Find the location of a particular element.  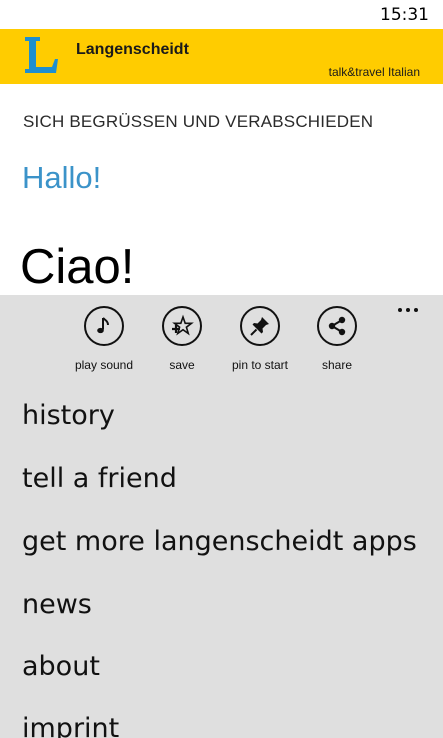

more-options-button is located at coordinates (408, 310).